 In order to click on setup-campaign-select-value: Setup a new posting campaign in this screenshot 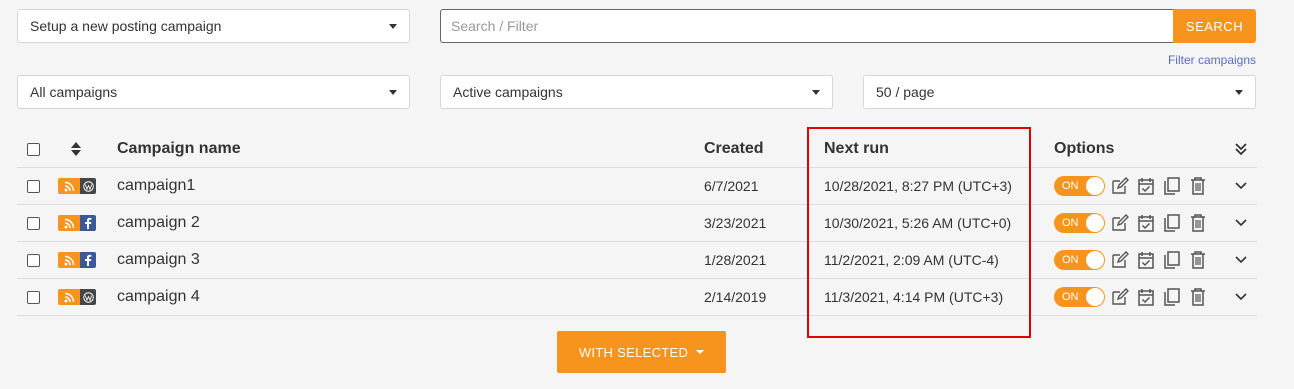, I will do `click(126, 26)`.